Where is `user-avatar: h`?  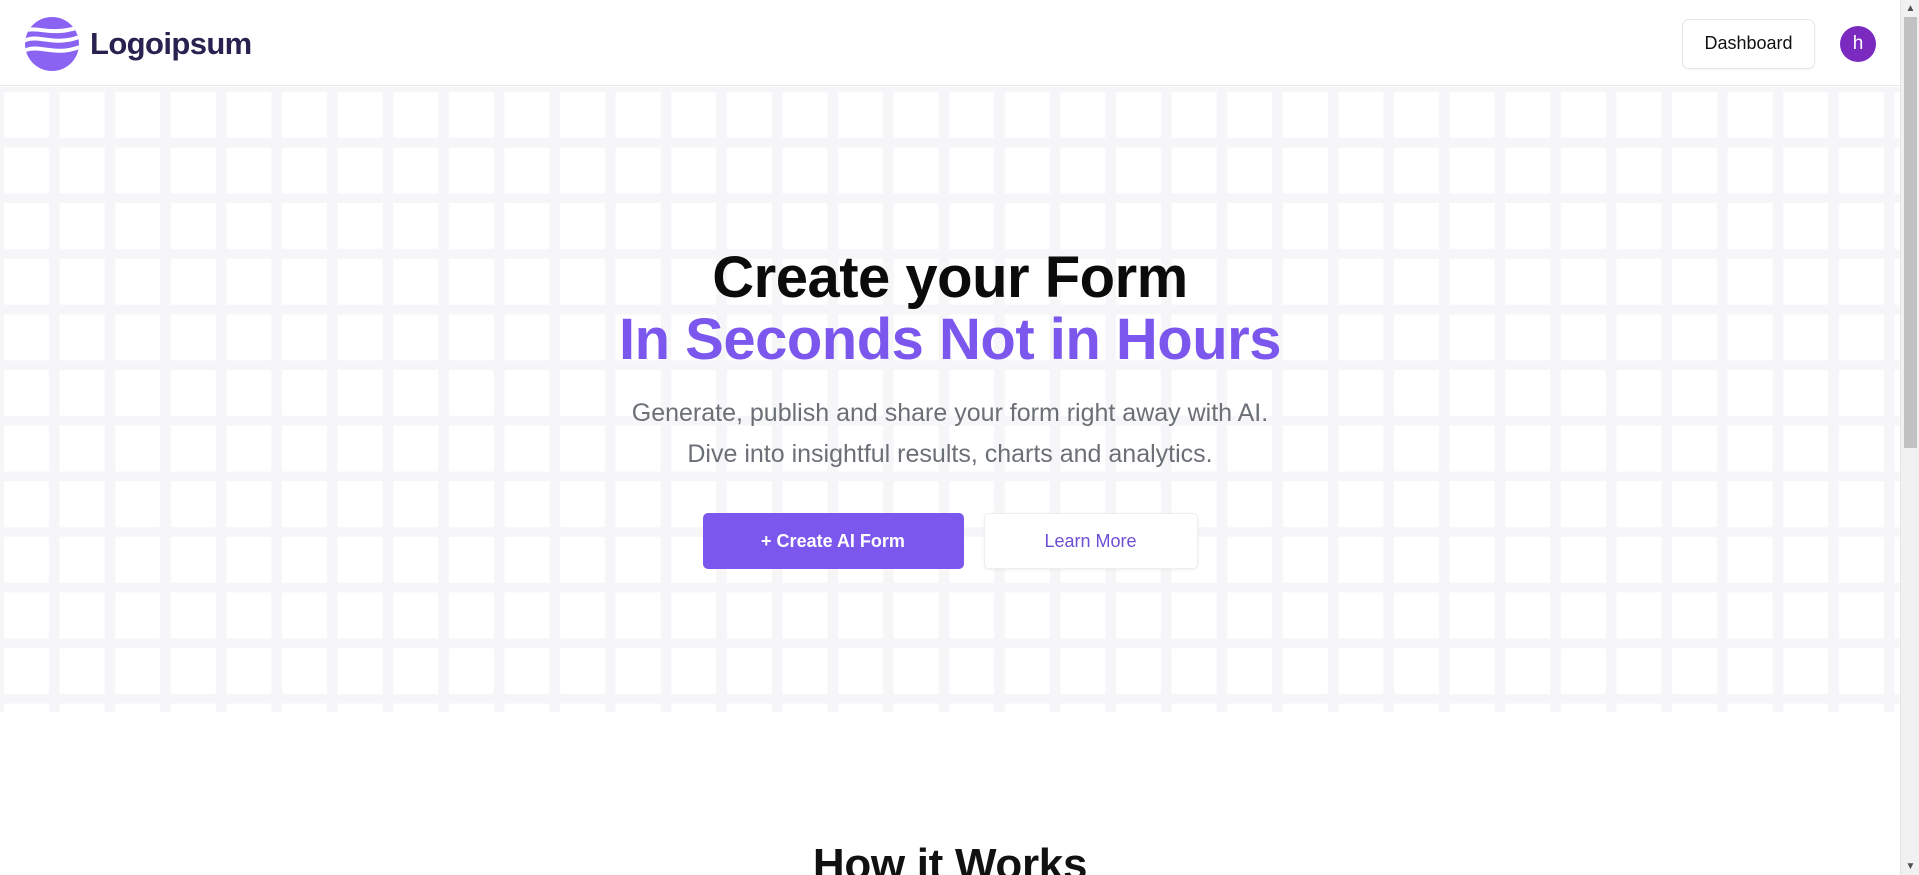 user-avatar: h is located at coordinates (1858, 43).